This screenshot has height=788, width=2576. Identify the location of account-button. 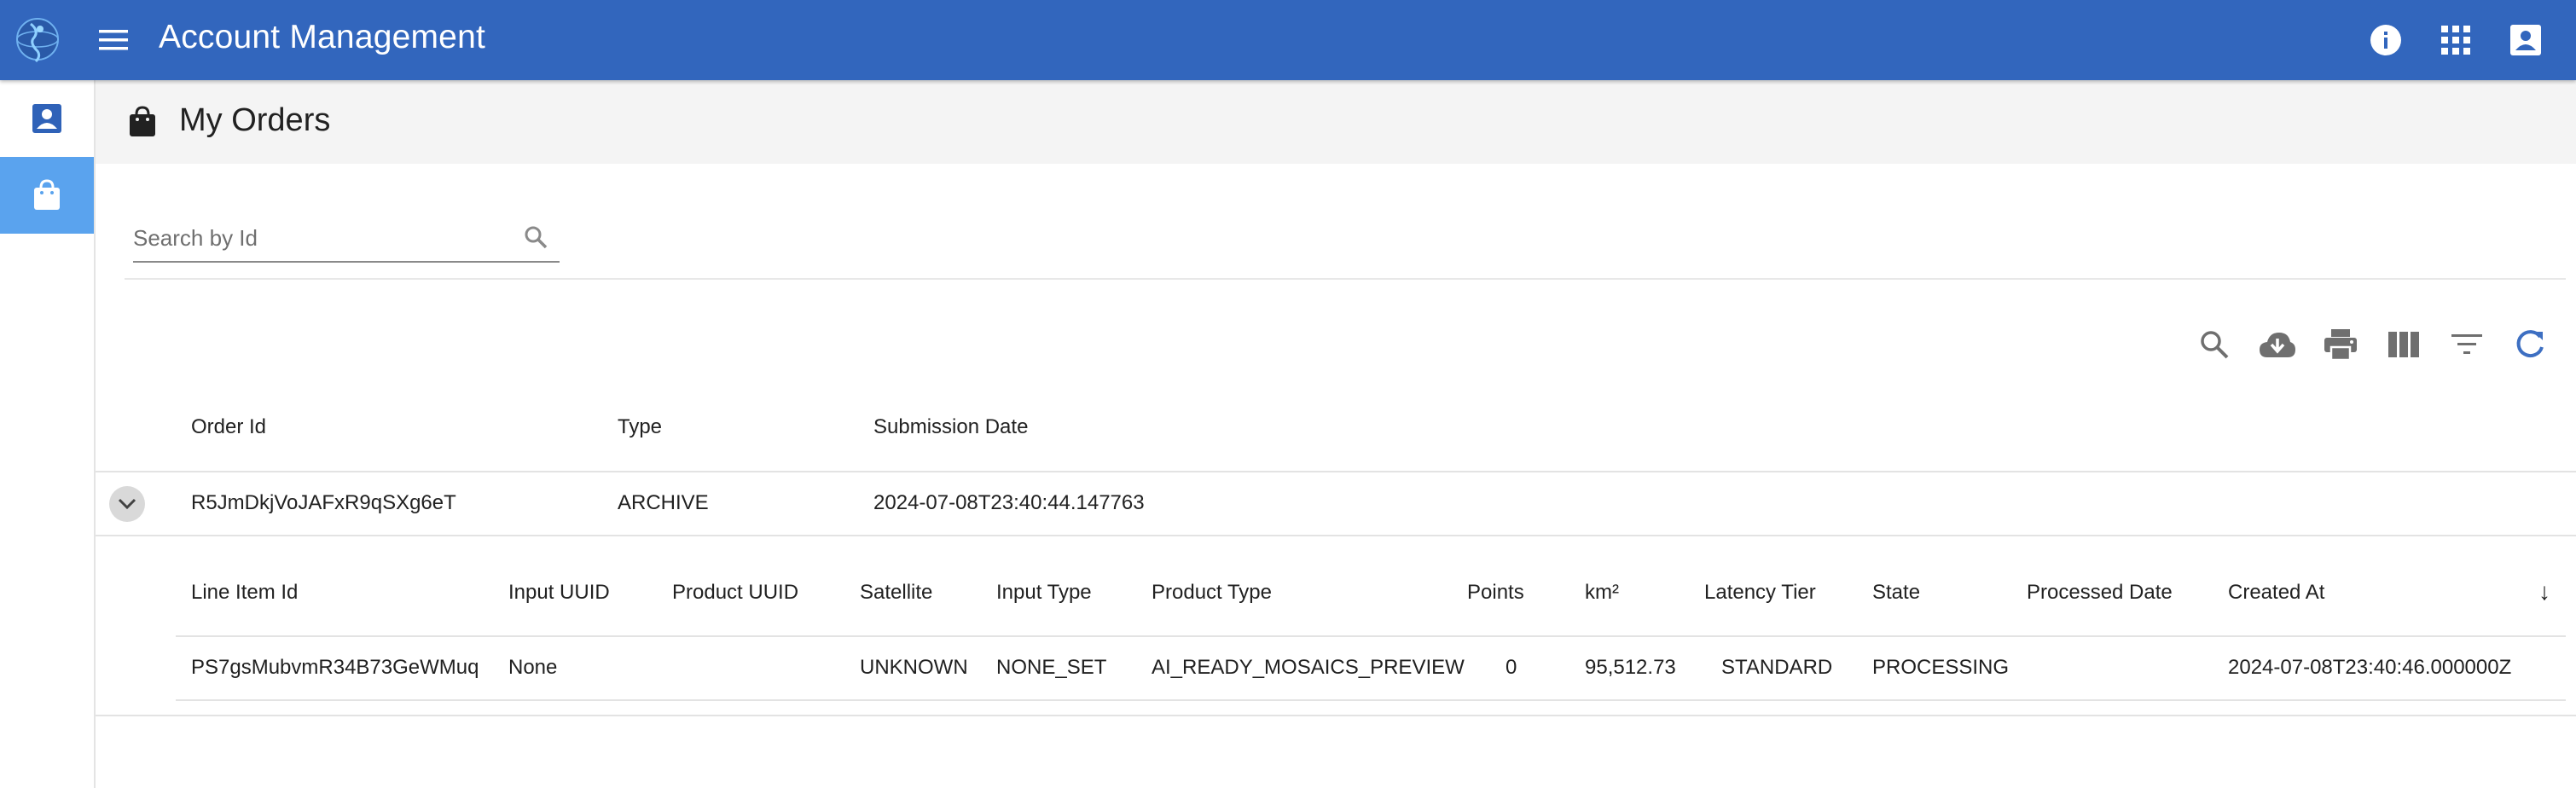
(2525, 40).